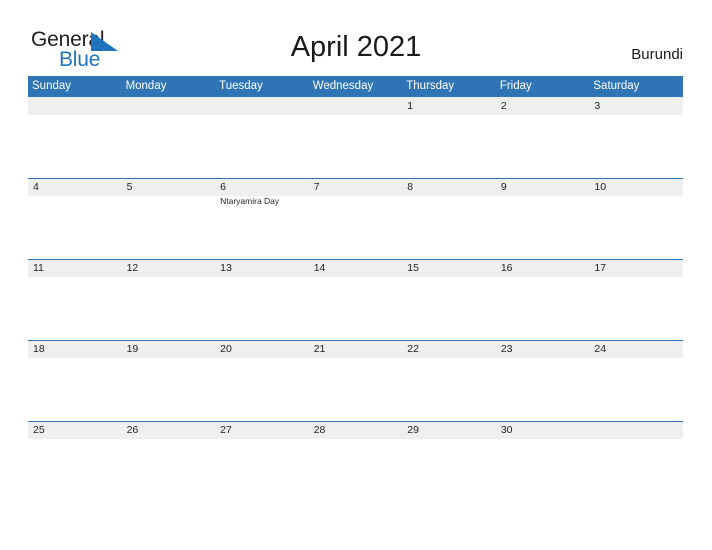  Describe the element at coordinates (600, 268) in the screenshot. I see `day-number: 17` at that location.